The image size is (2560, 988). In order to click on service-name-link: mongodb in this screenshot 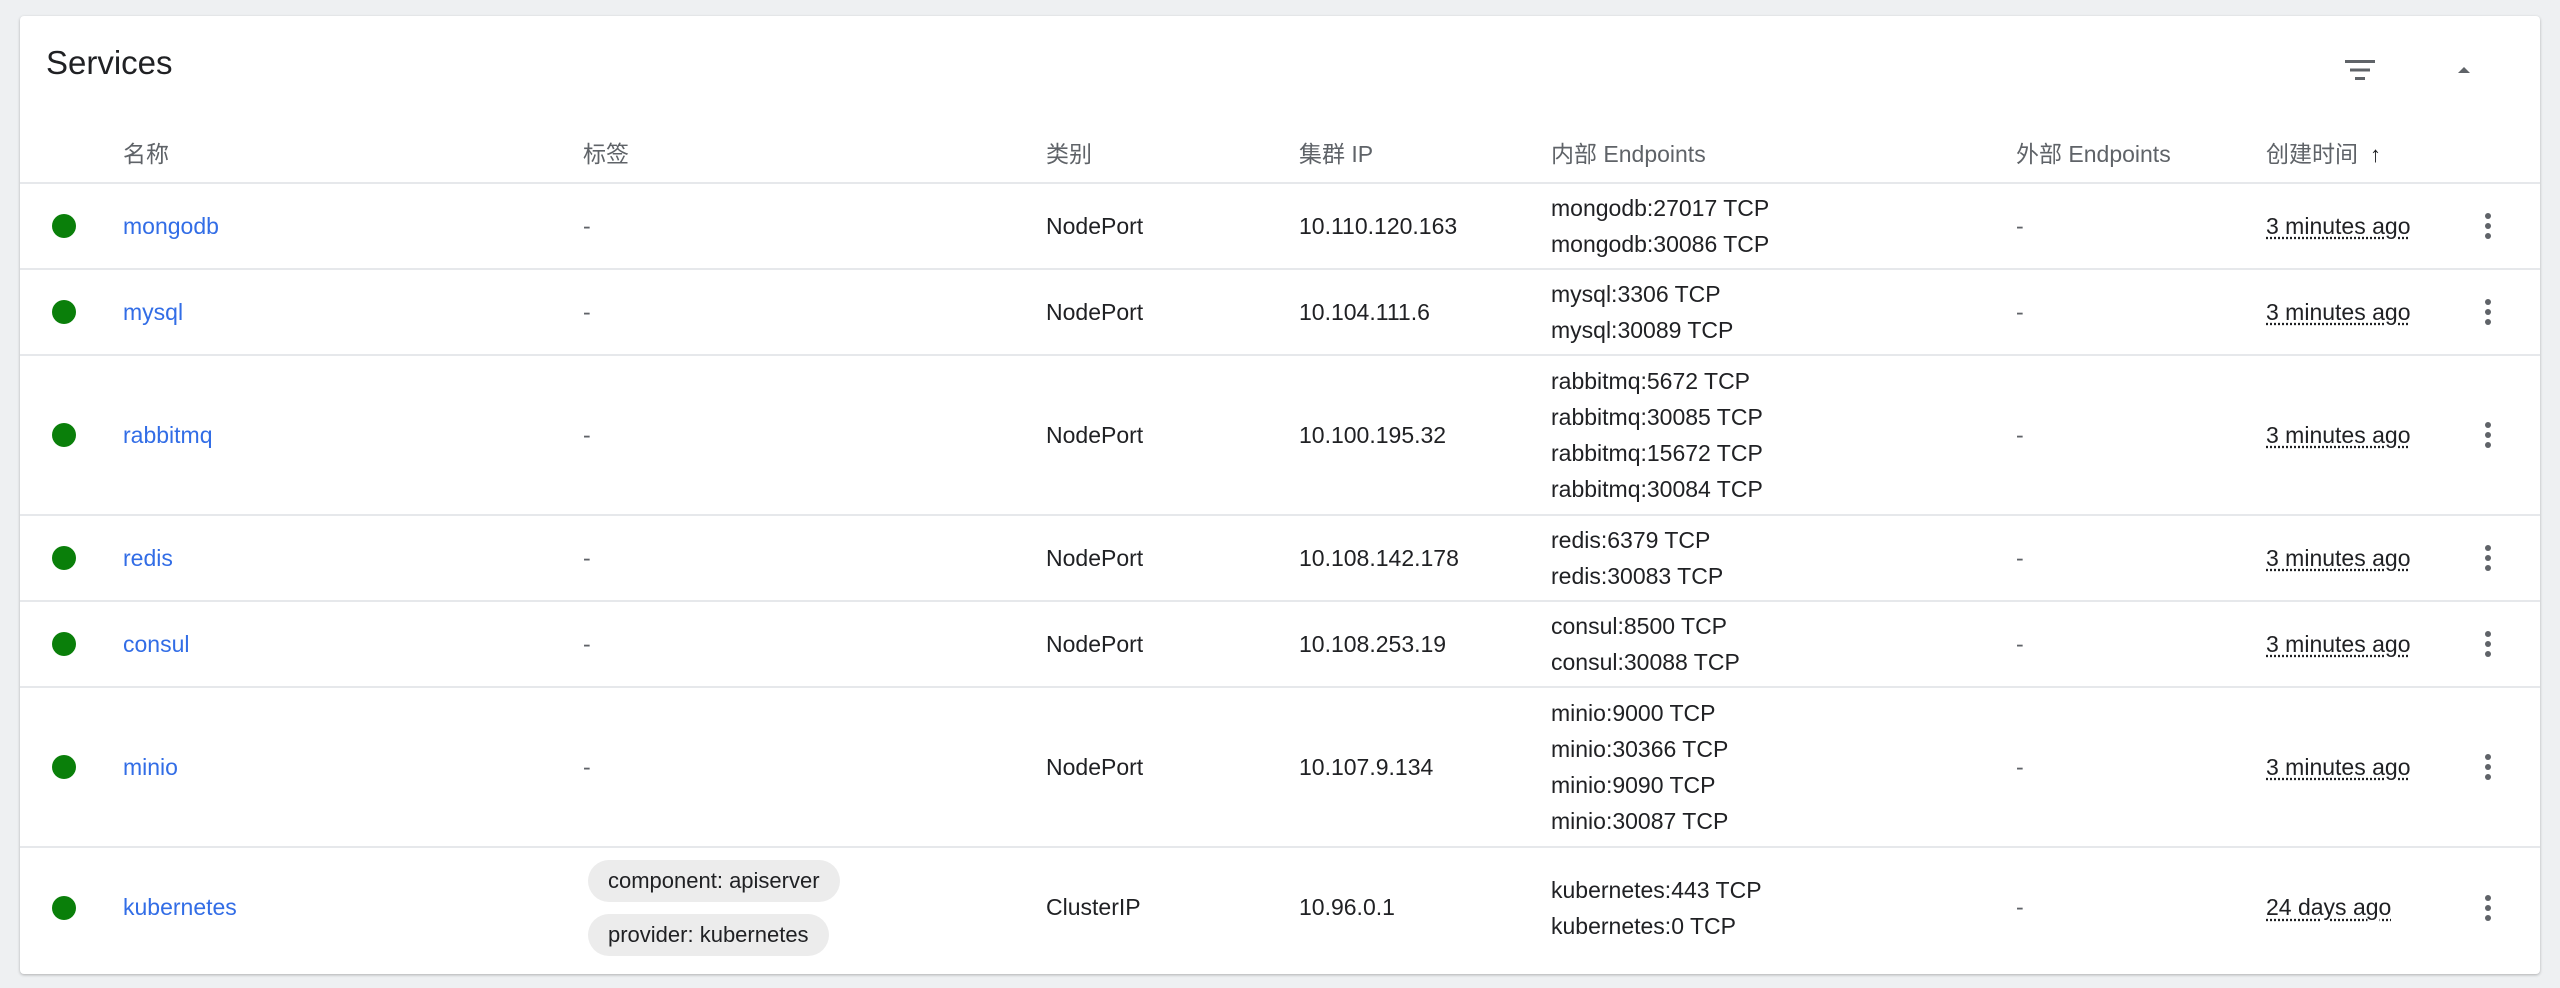, I will do `click(171, 226)`.